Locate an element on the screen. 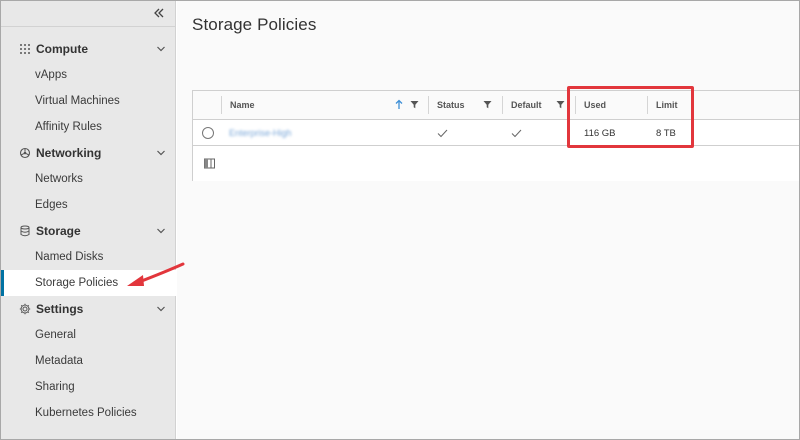 This screenshot has height=440, width=800. table-row: Enterprise-High 116 GB 8 TB is located at coordinates (496, 133).